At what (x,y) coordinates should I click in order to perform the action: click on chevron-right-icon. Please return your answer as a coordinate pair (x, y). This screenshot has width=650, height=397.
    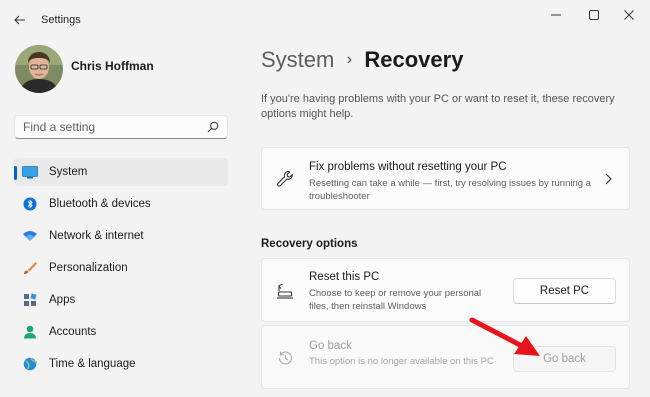
    Looking at the image, I should click on (608, 179).